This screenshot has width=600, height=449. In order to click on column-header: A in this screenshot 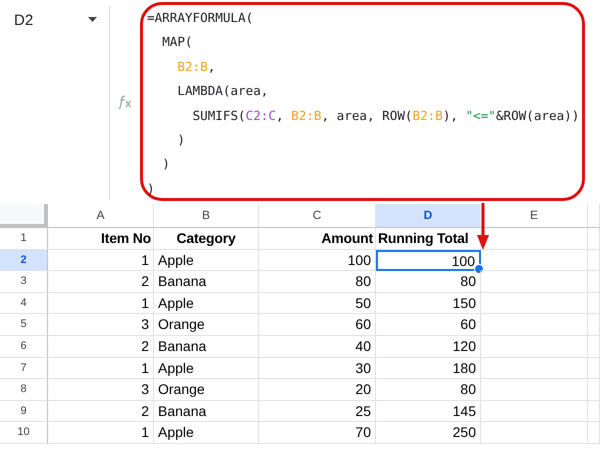, I will do `click(101, 216)`.